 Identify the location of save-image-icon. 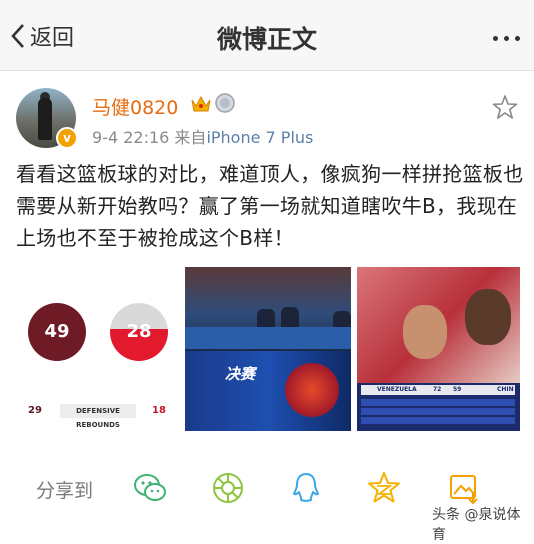
(464, 488).